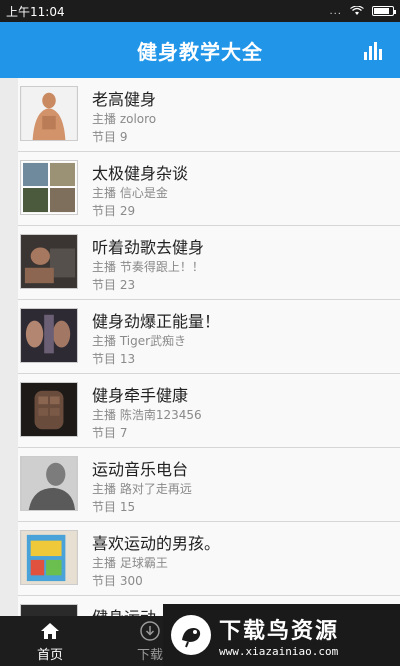 This screenshot has width=400, height=666. I want to click on program-title: 老高健身, so click(124, 99).